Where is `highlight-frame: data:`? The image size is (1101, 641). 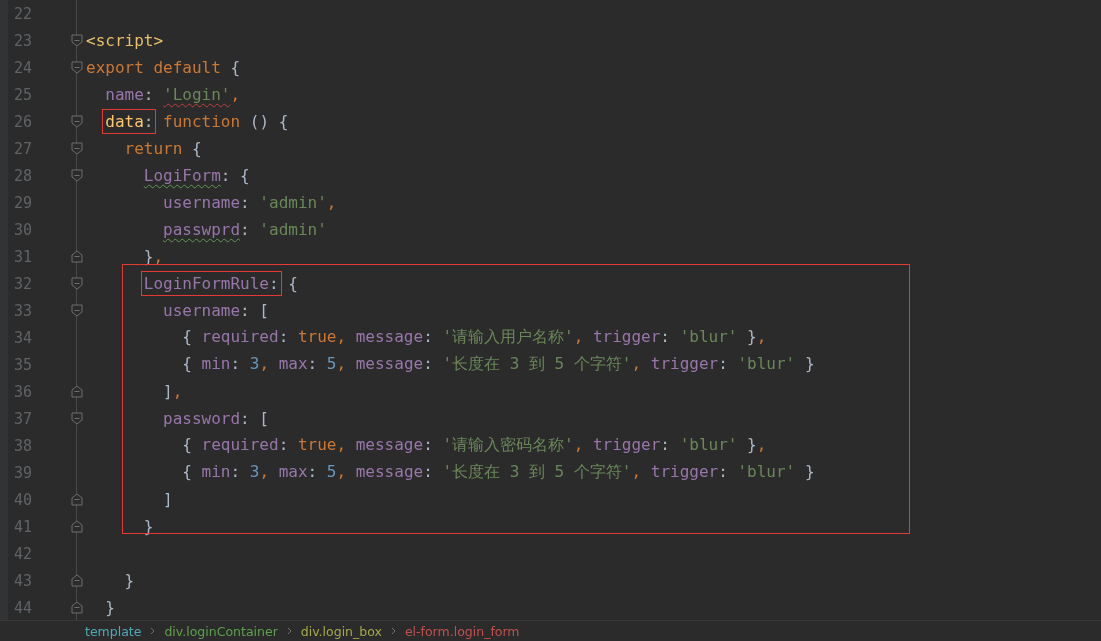 highlight-frame: data: is located at coordinates (129, 121).